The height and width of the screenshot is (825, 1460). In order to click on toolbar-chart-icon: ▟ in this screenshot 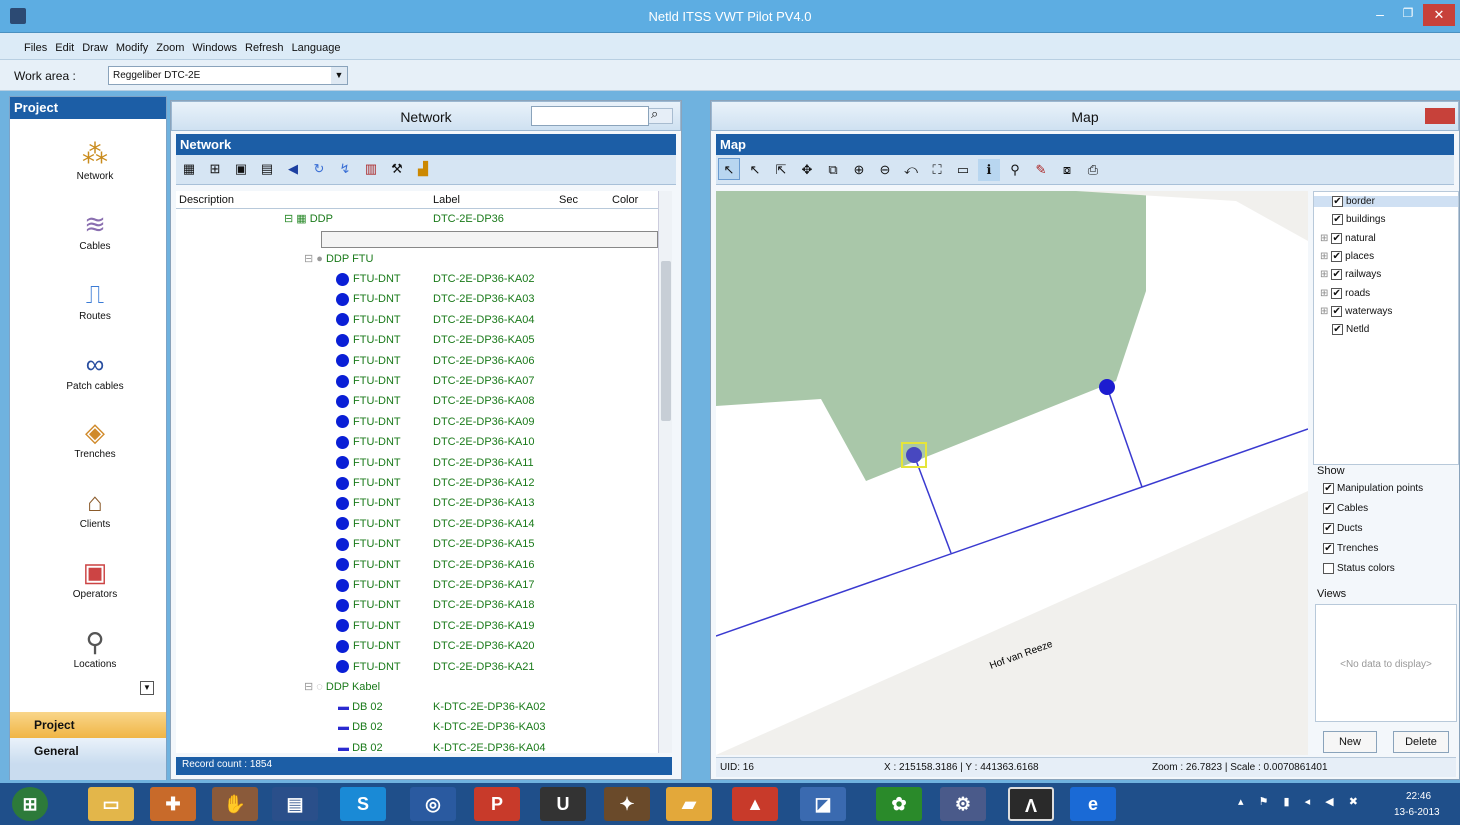, I will do `click(423, 169)`.